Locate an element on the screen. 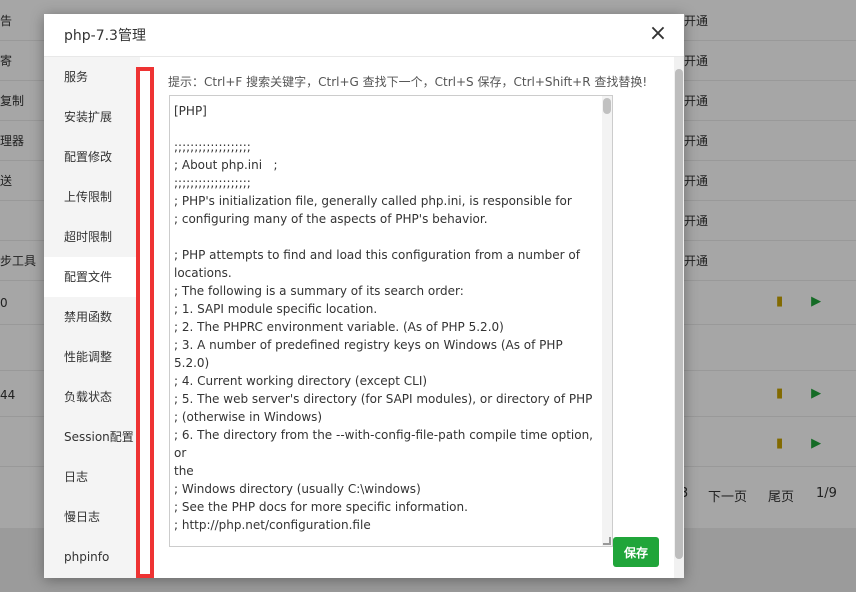  sidebar-item-timeout-limit: 超时限制 is located at coordinates (92, 237).